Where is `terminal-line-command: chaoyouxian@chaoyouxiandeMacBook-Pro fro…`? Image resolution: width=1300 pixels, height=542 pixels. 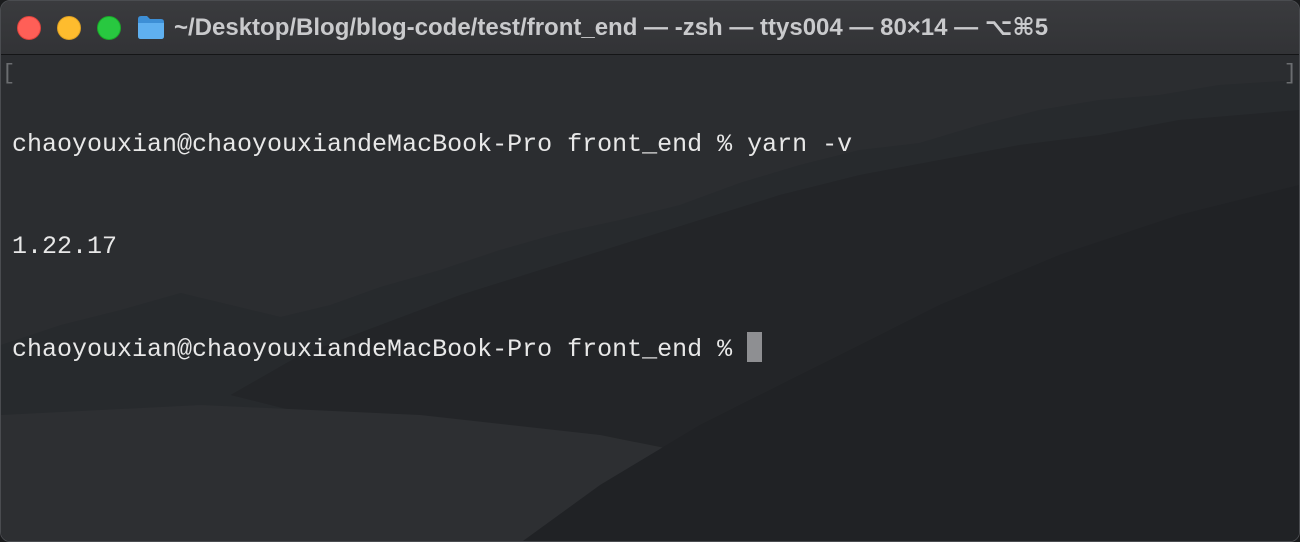
terminal-line-command: chaoyouxian@chaoyouxiandeMacBook-Pro fro… is located at coordinates (432, 144).